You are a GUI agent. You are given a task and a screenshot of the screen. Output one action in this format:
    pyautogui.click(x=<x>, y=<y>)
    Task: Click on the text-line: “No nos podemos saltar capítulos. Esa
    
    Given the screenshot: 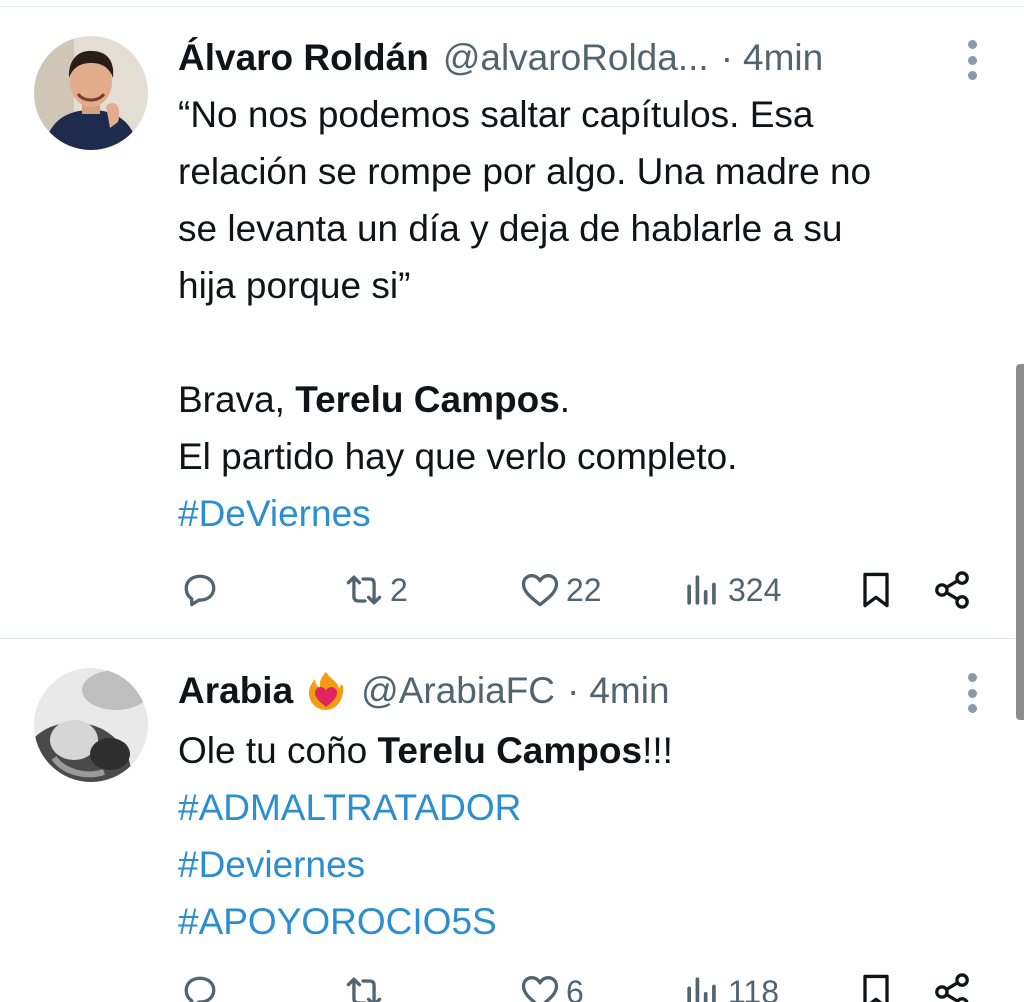 What is the action you would take?
    pyautogui.click(x=496, y=114)
    